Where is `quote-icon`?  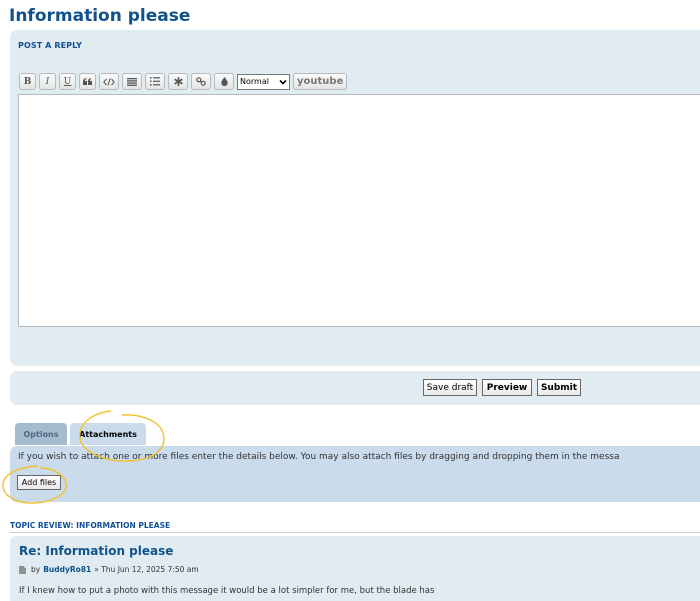
quote-icon is located at coordinates (87, 81).